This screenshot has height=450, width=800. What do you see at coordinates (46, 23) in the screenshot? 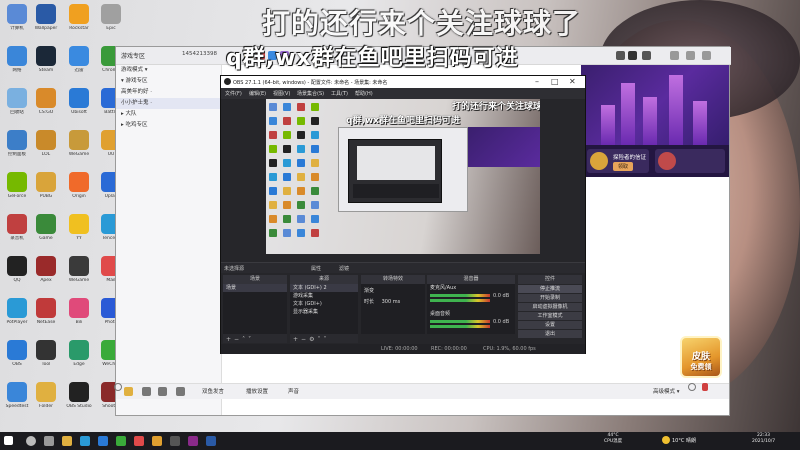
I see `desktop-icon: Wallpaper` at bounding box center [46, 23].